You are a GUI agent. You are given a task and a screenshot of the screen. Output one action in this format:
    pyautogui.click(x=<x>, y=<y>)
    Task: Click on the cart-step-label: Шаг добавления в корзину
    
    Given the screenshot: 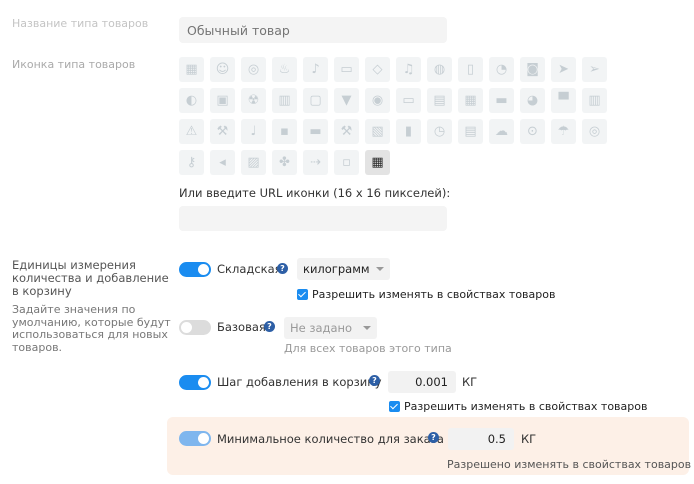 What is the action you would take?
    pyautogui.click(x=299, y=382)
    